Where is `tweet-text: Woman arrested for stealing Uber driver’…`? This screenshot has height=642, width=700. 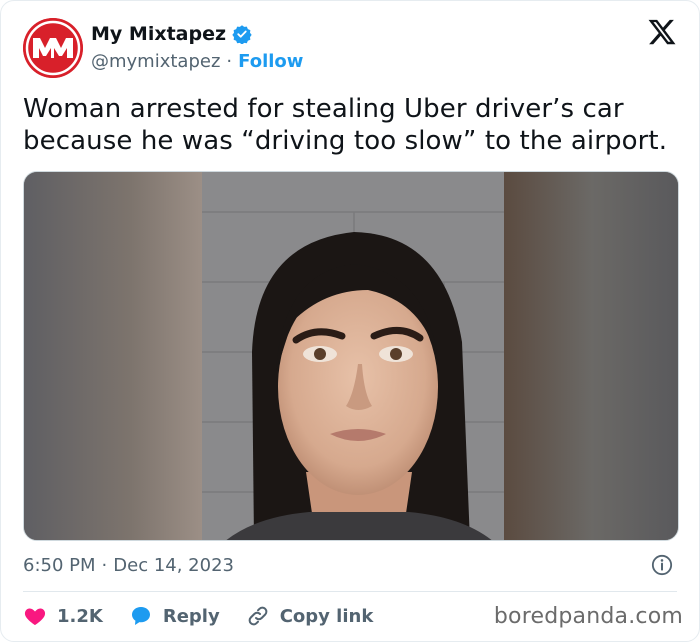 tweet-text: Woman arrested for stealing Uber driver’… is located at coordinates (345, 125).